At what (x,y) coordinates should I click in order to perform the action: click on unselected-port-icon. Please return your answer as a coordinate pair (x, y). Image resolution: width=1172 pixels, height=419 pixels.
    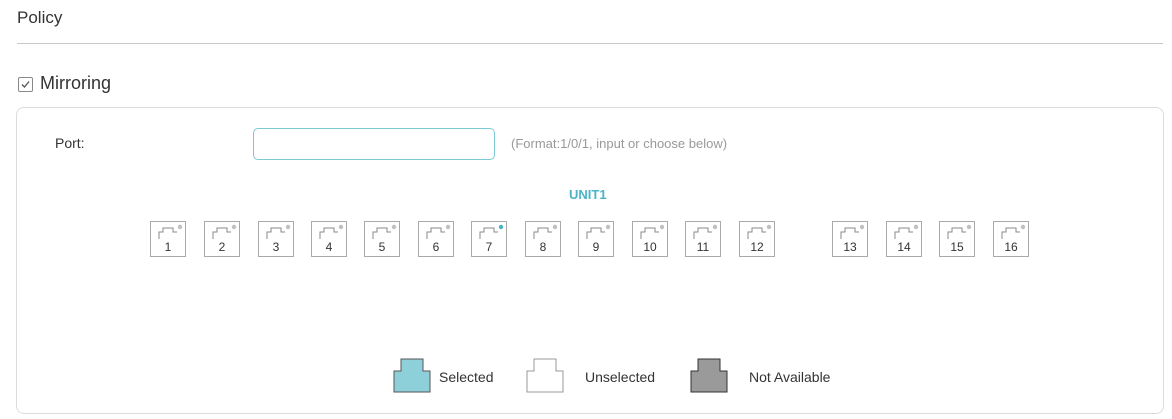
    Looking at the image, I should click on (545, 375).